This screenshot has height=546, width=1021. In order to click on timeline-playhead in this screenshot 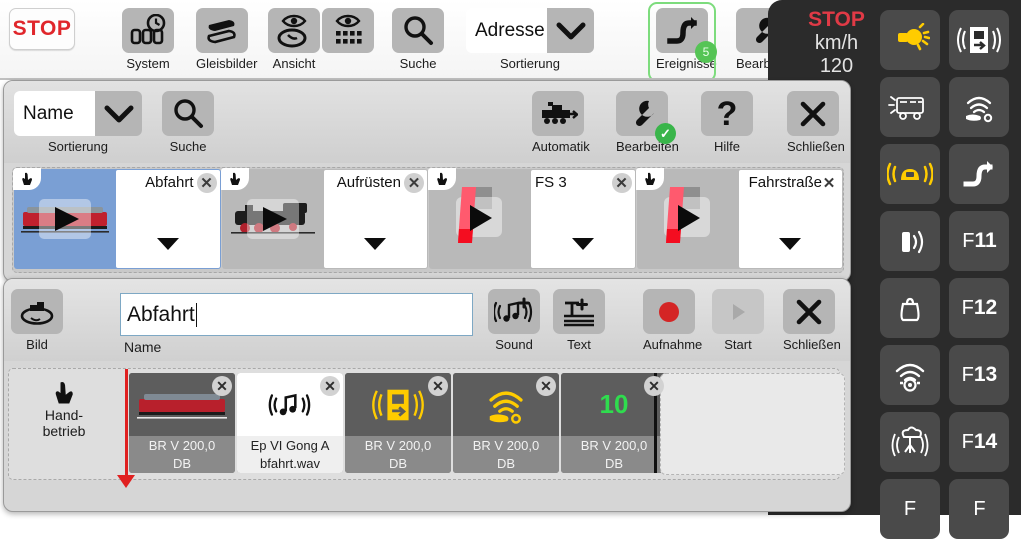, I will do `click(126, 424)`.